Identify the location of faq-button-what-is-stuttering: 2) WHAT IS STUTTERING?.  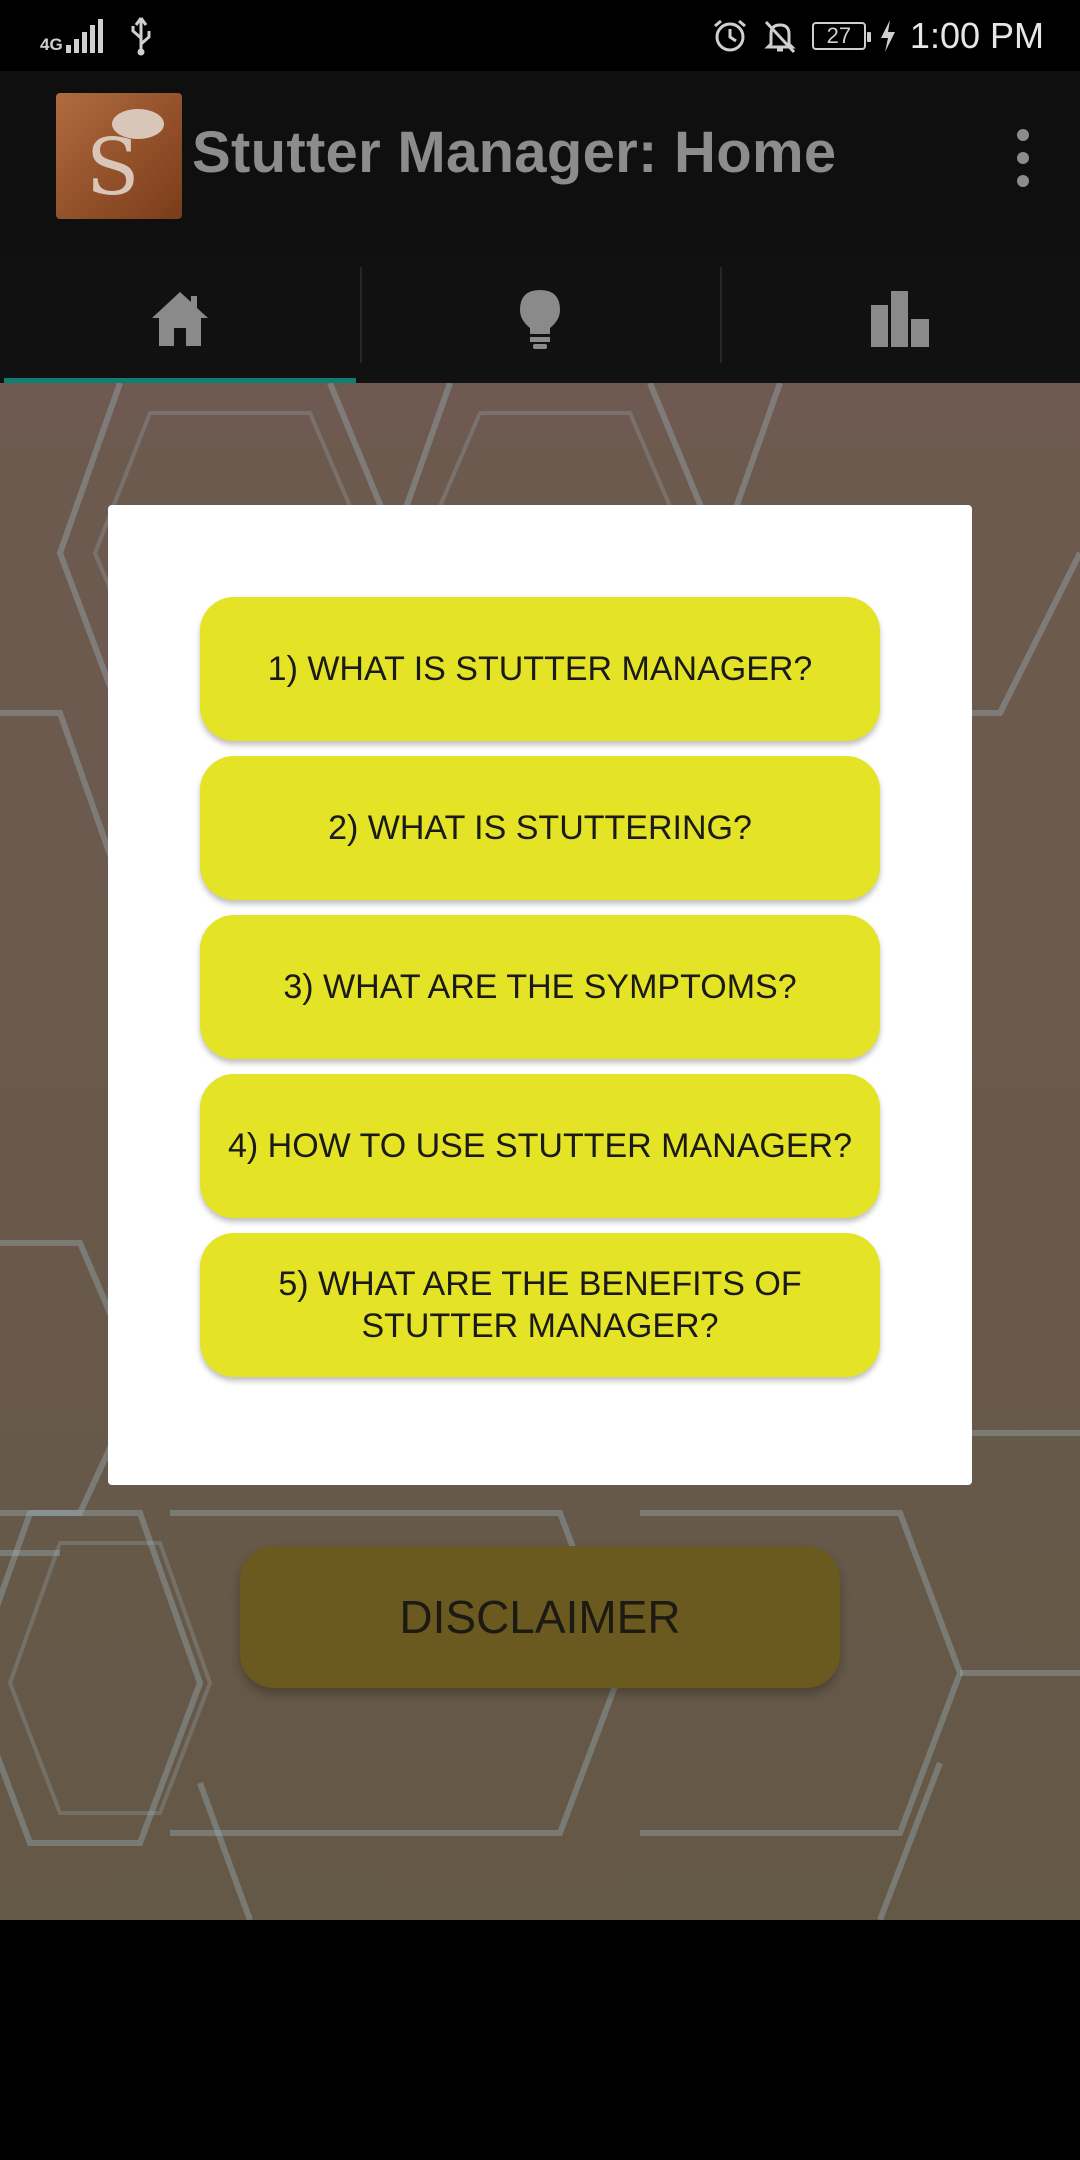
(540, 828).